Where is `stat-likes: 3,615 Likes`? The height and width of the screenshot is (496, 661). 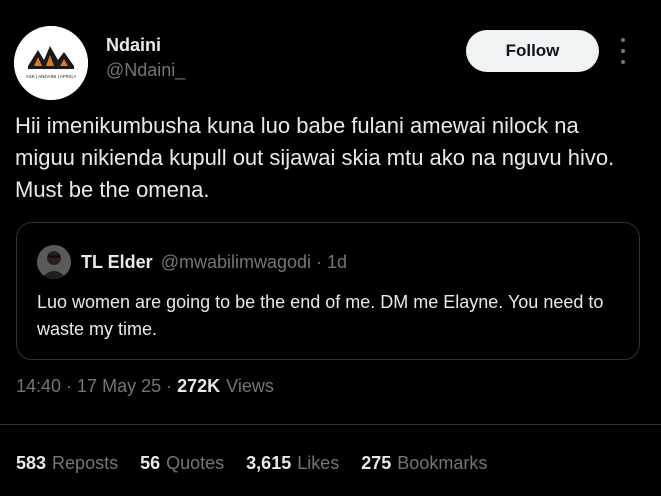 stat-likes: 3,615 Likes is located at coordinates (292, 463).